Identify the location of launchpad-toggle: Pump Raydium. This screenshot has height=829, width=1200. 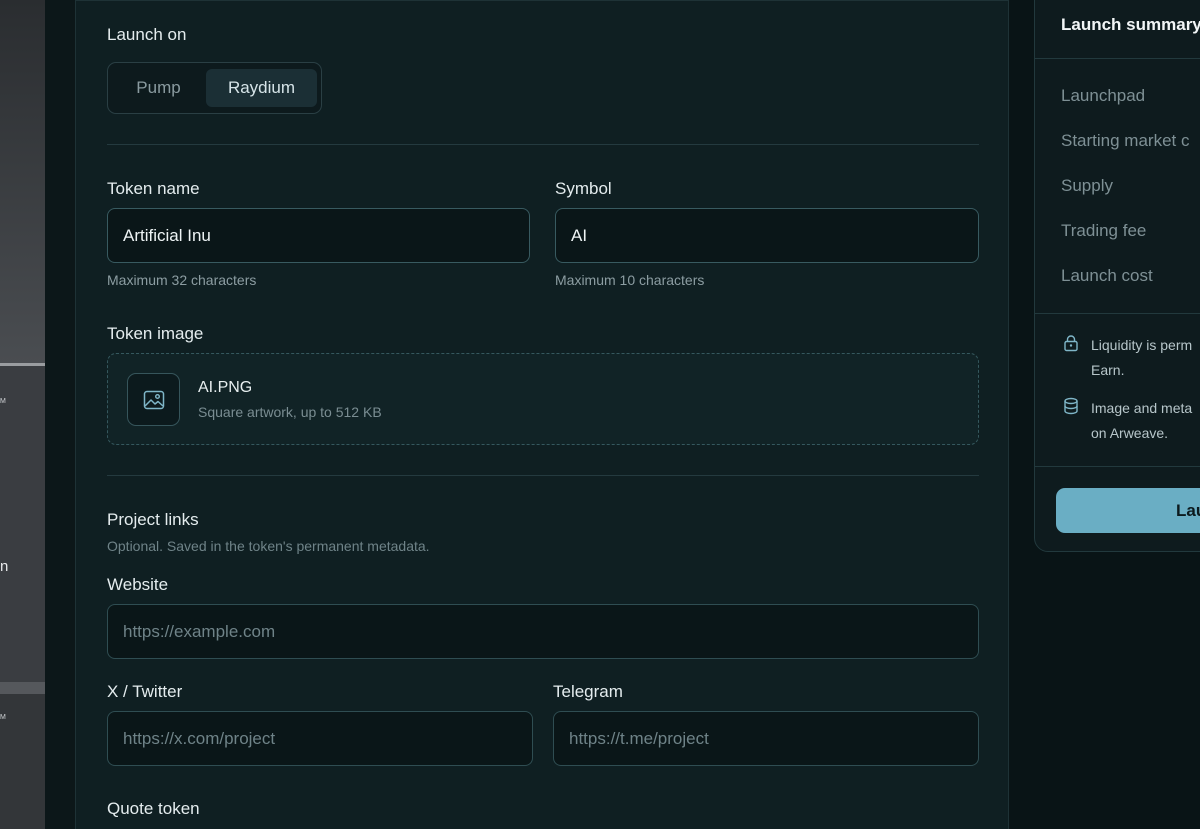
(214, 88).